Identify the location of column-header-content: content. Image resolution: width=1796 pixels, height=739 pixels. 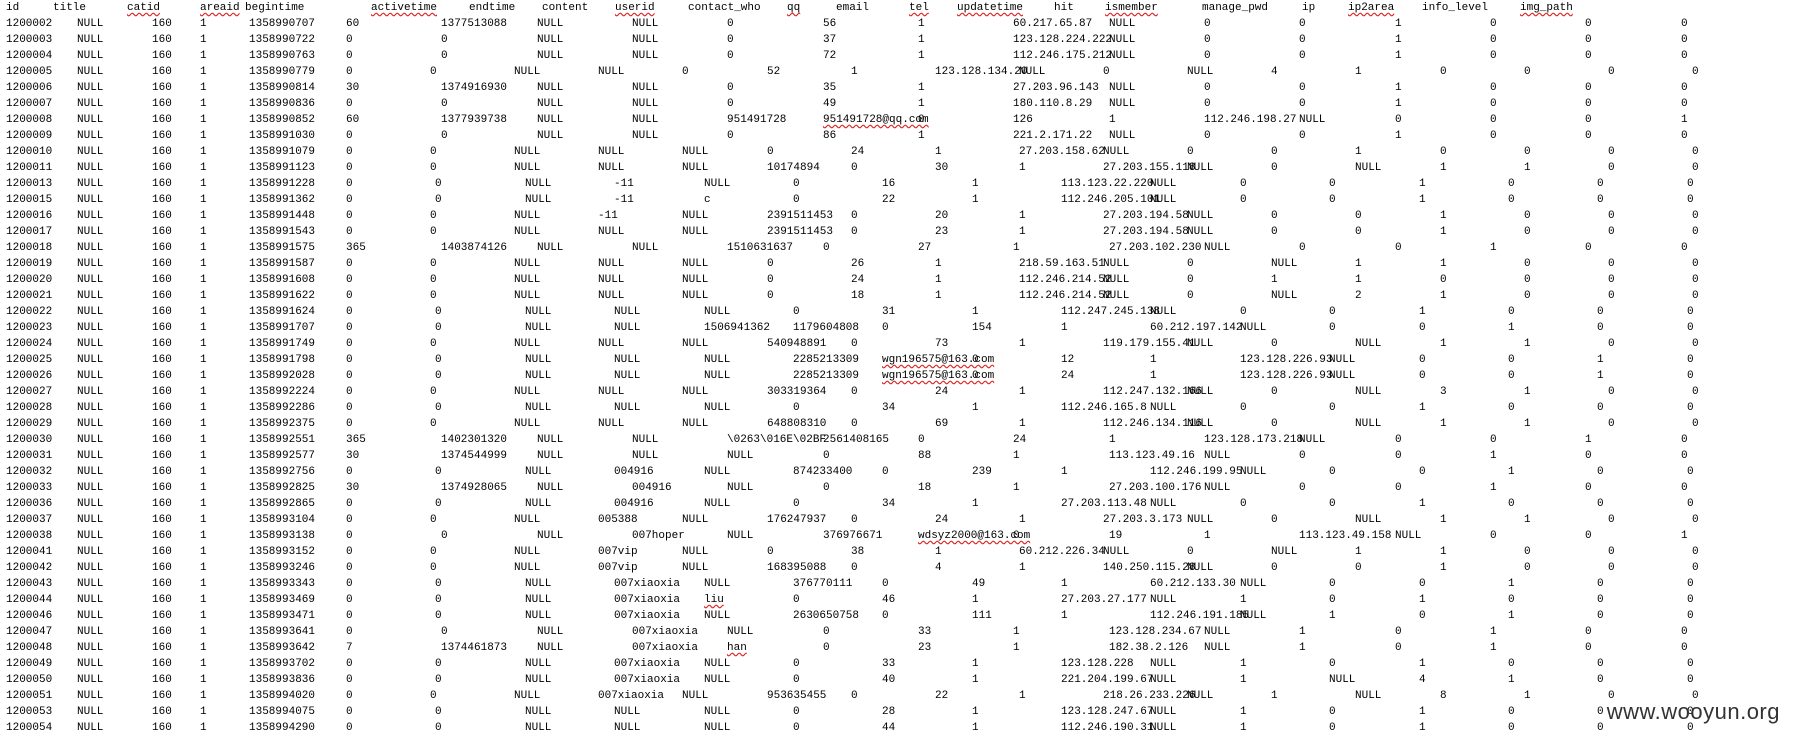
(565, 8).